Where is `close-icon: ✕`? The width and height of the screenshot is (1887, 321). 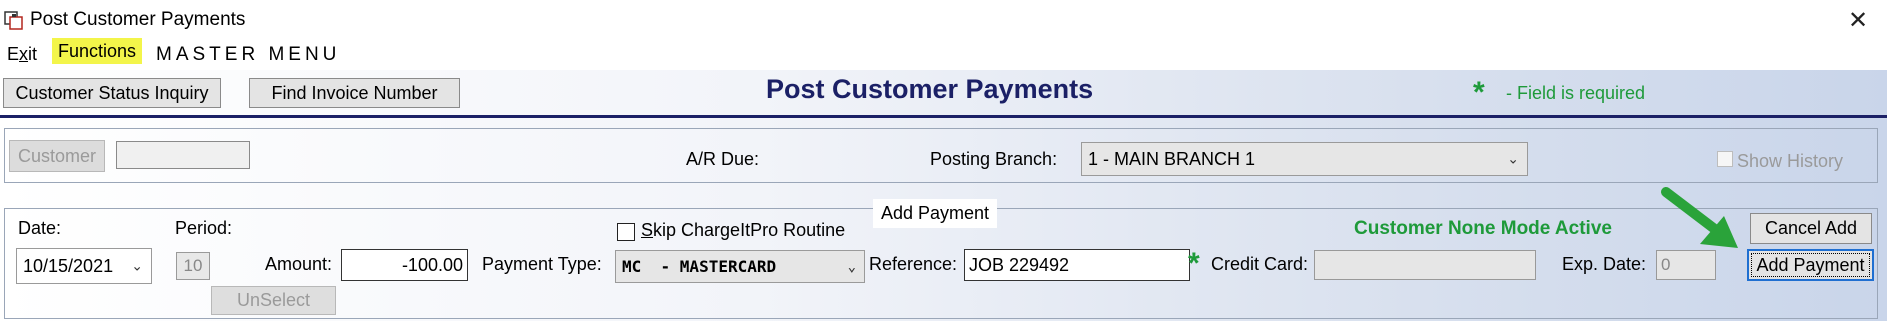 close-icon: ✕ is located at coordinates (1858, 20).